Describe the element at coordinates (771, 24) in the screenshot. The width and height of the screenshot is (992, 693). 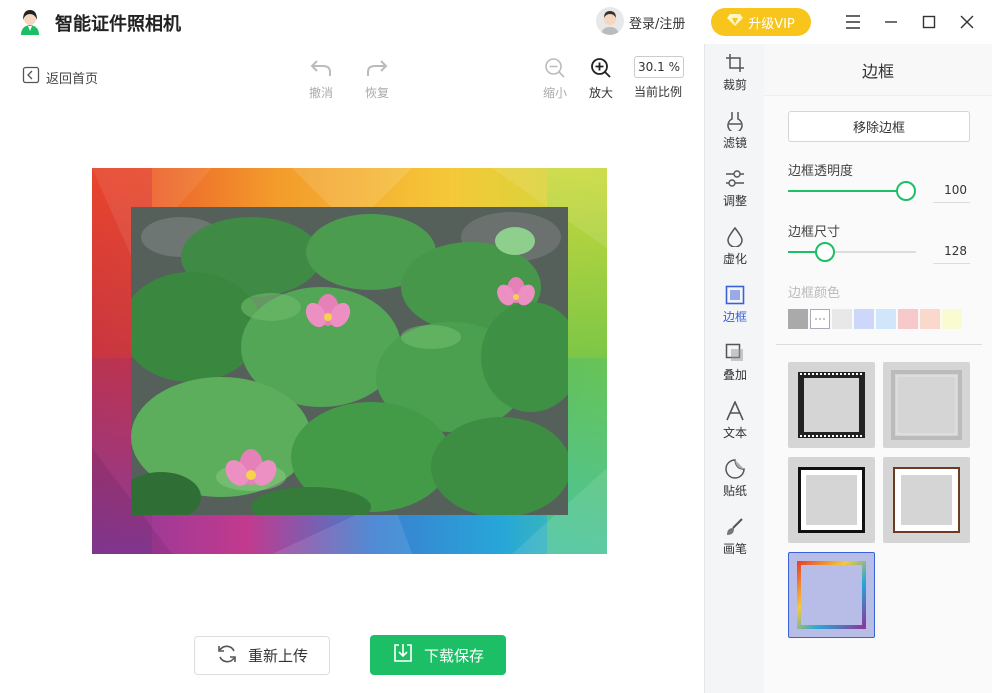
I see `vip-label: 升级VIP` at that location.